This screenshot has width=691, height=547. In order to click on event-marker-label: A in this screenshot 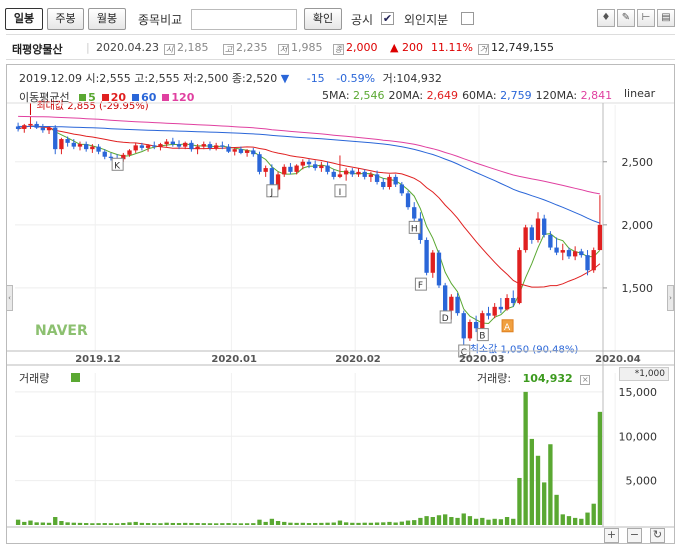, I will do `click(507, 328)`.